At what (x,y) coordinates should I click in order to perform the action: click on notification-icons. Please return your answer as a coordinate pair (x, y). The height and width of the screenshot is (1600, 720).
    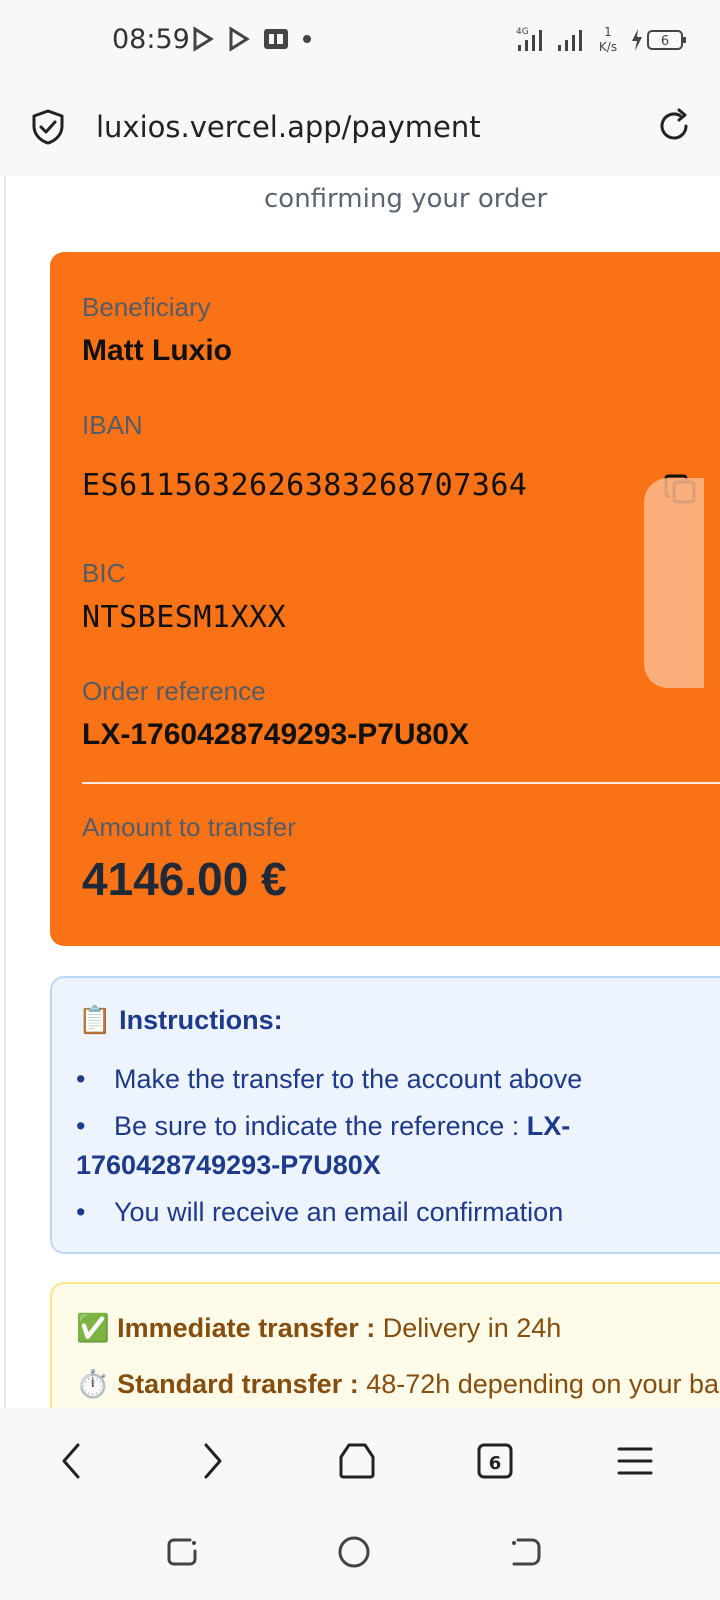
    Looking at the image, I should click on (252, 39).